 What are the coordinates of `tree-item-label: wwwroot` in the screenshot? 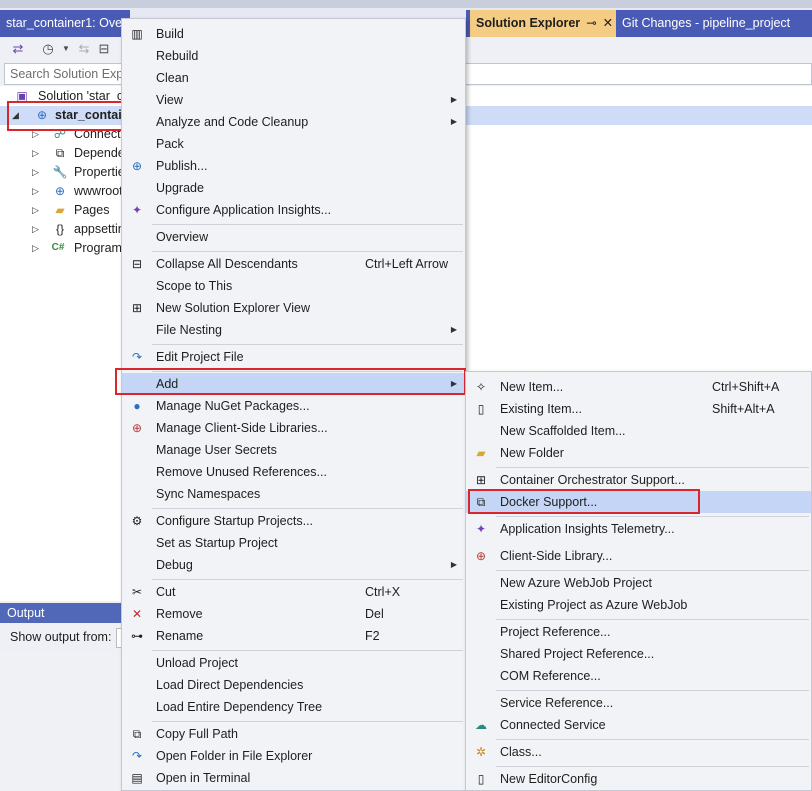 It's located at (98, 191).